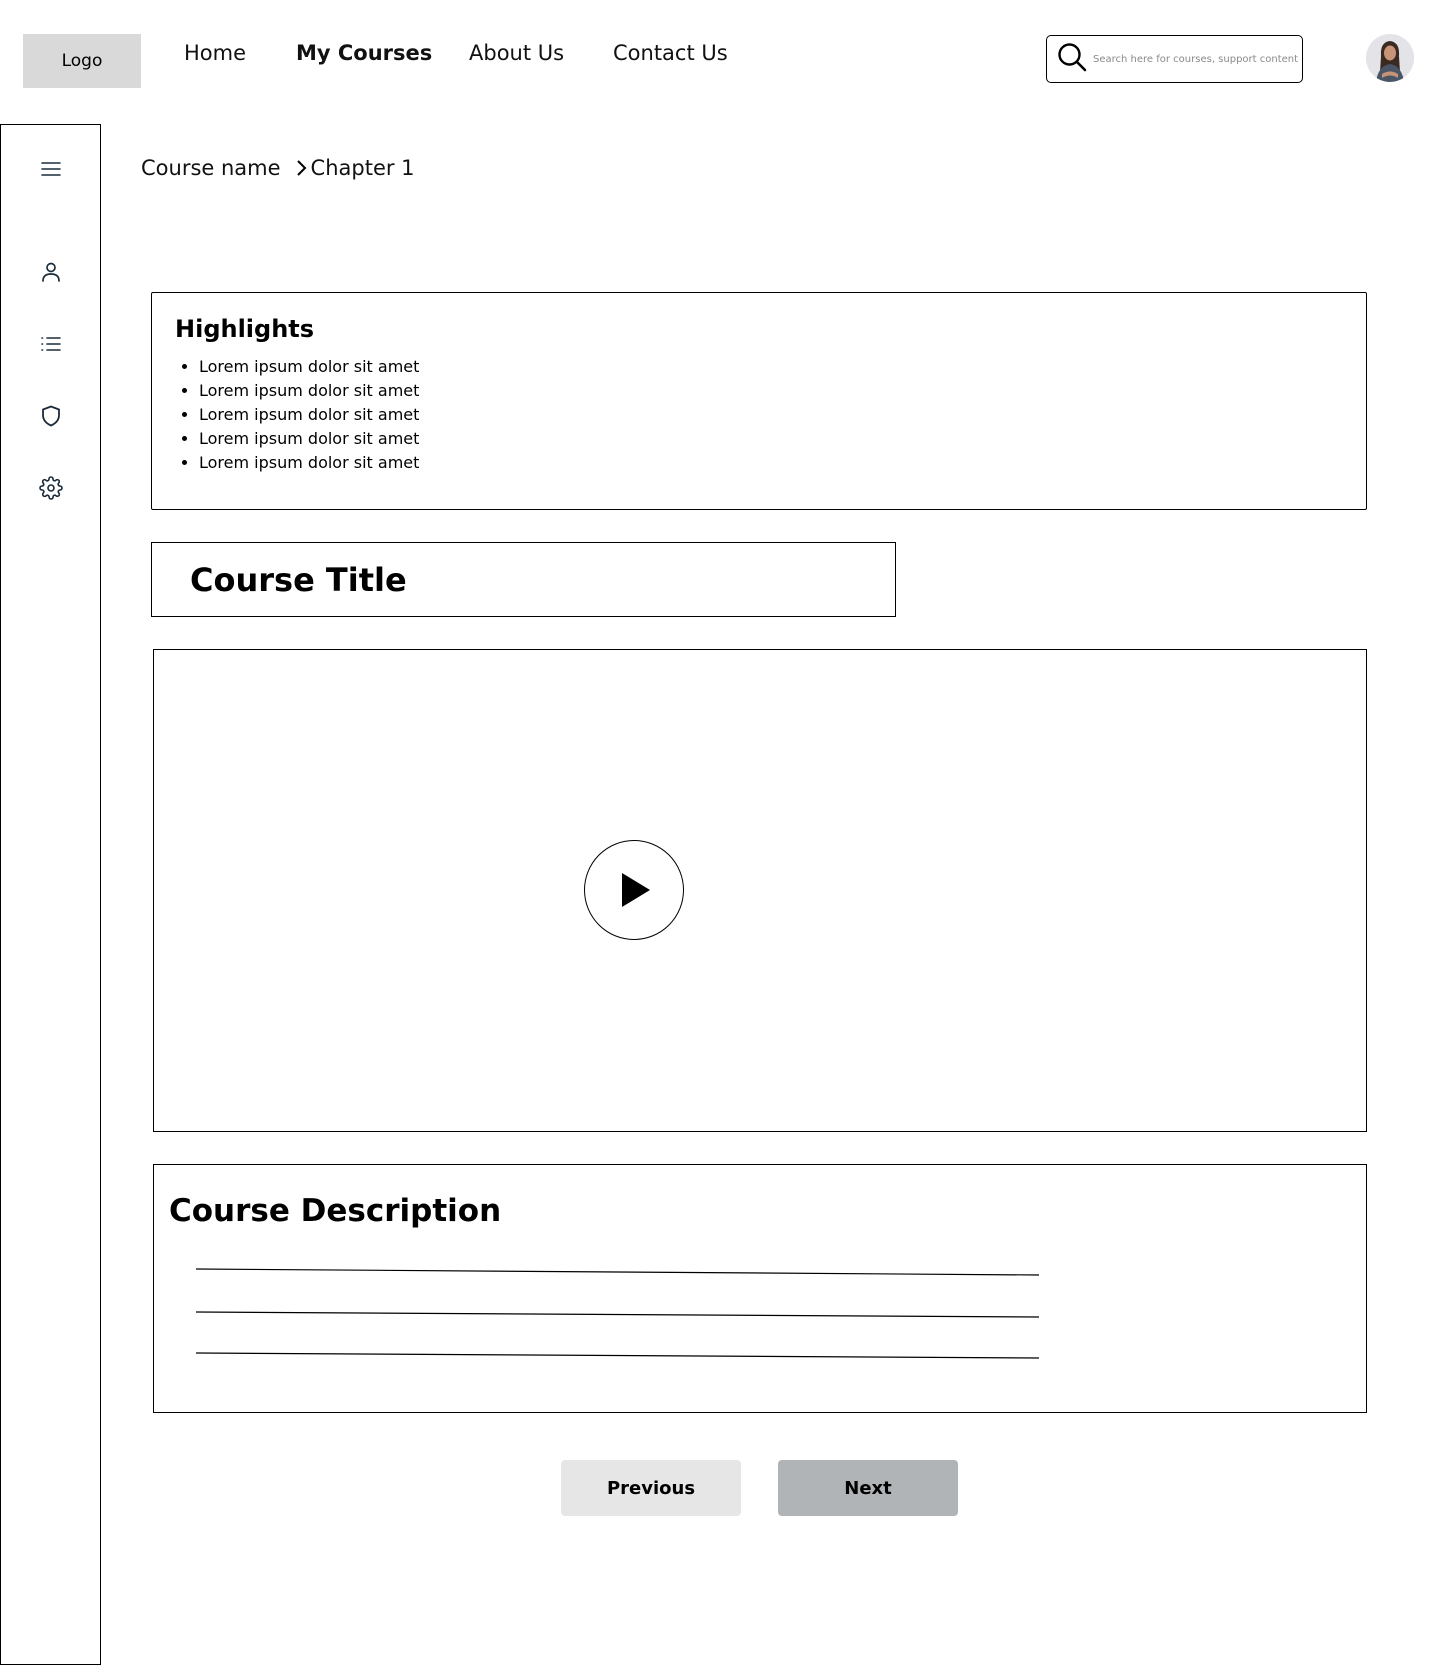 Image resolution: width=1440 pixels, height=1665 pixels. What do you see at coordinates (523, 579) in the screenshot?
I see `course-title-box: Course Title` at bounding box center [523, 579].